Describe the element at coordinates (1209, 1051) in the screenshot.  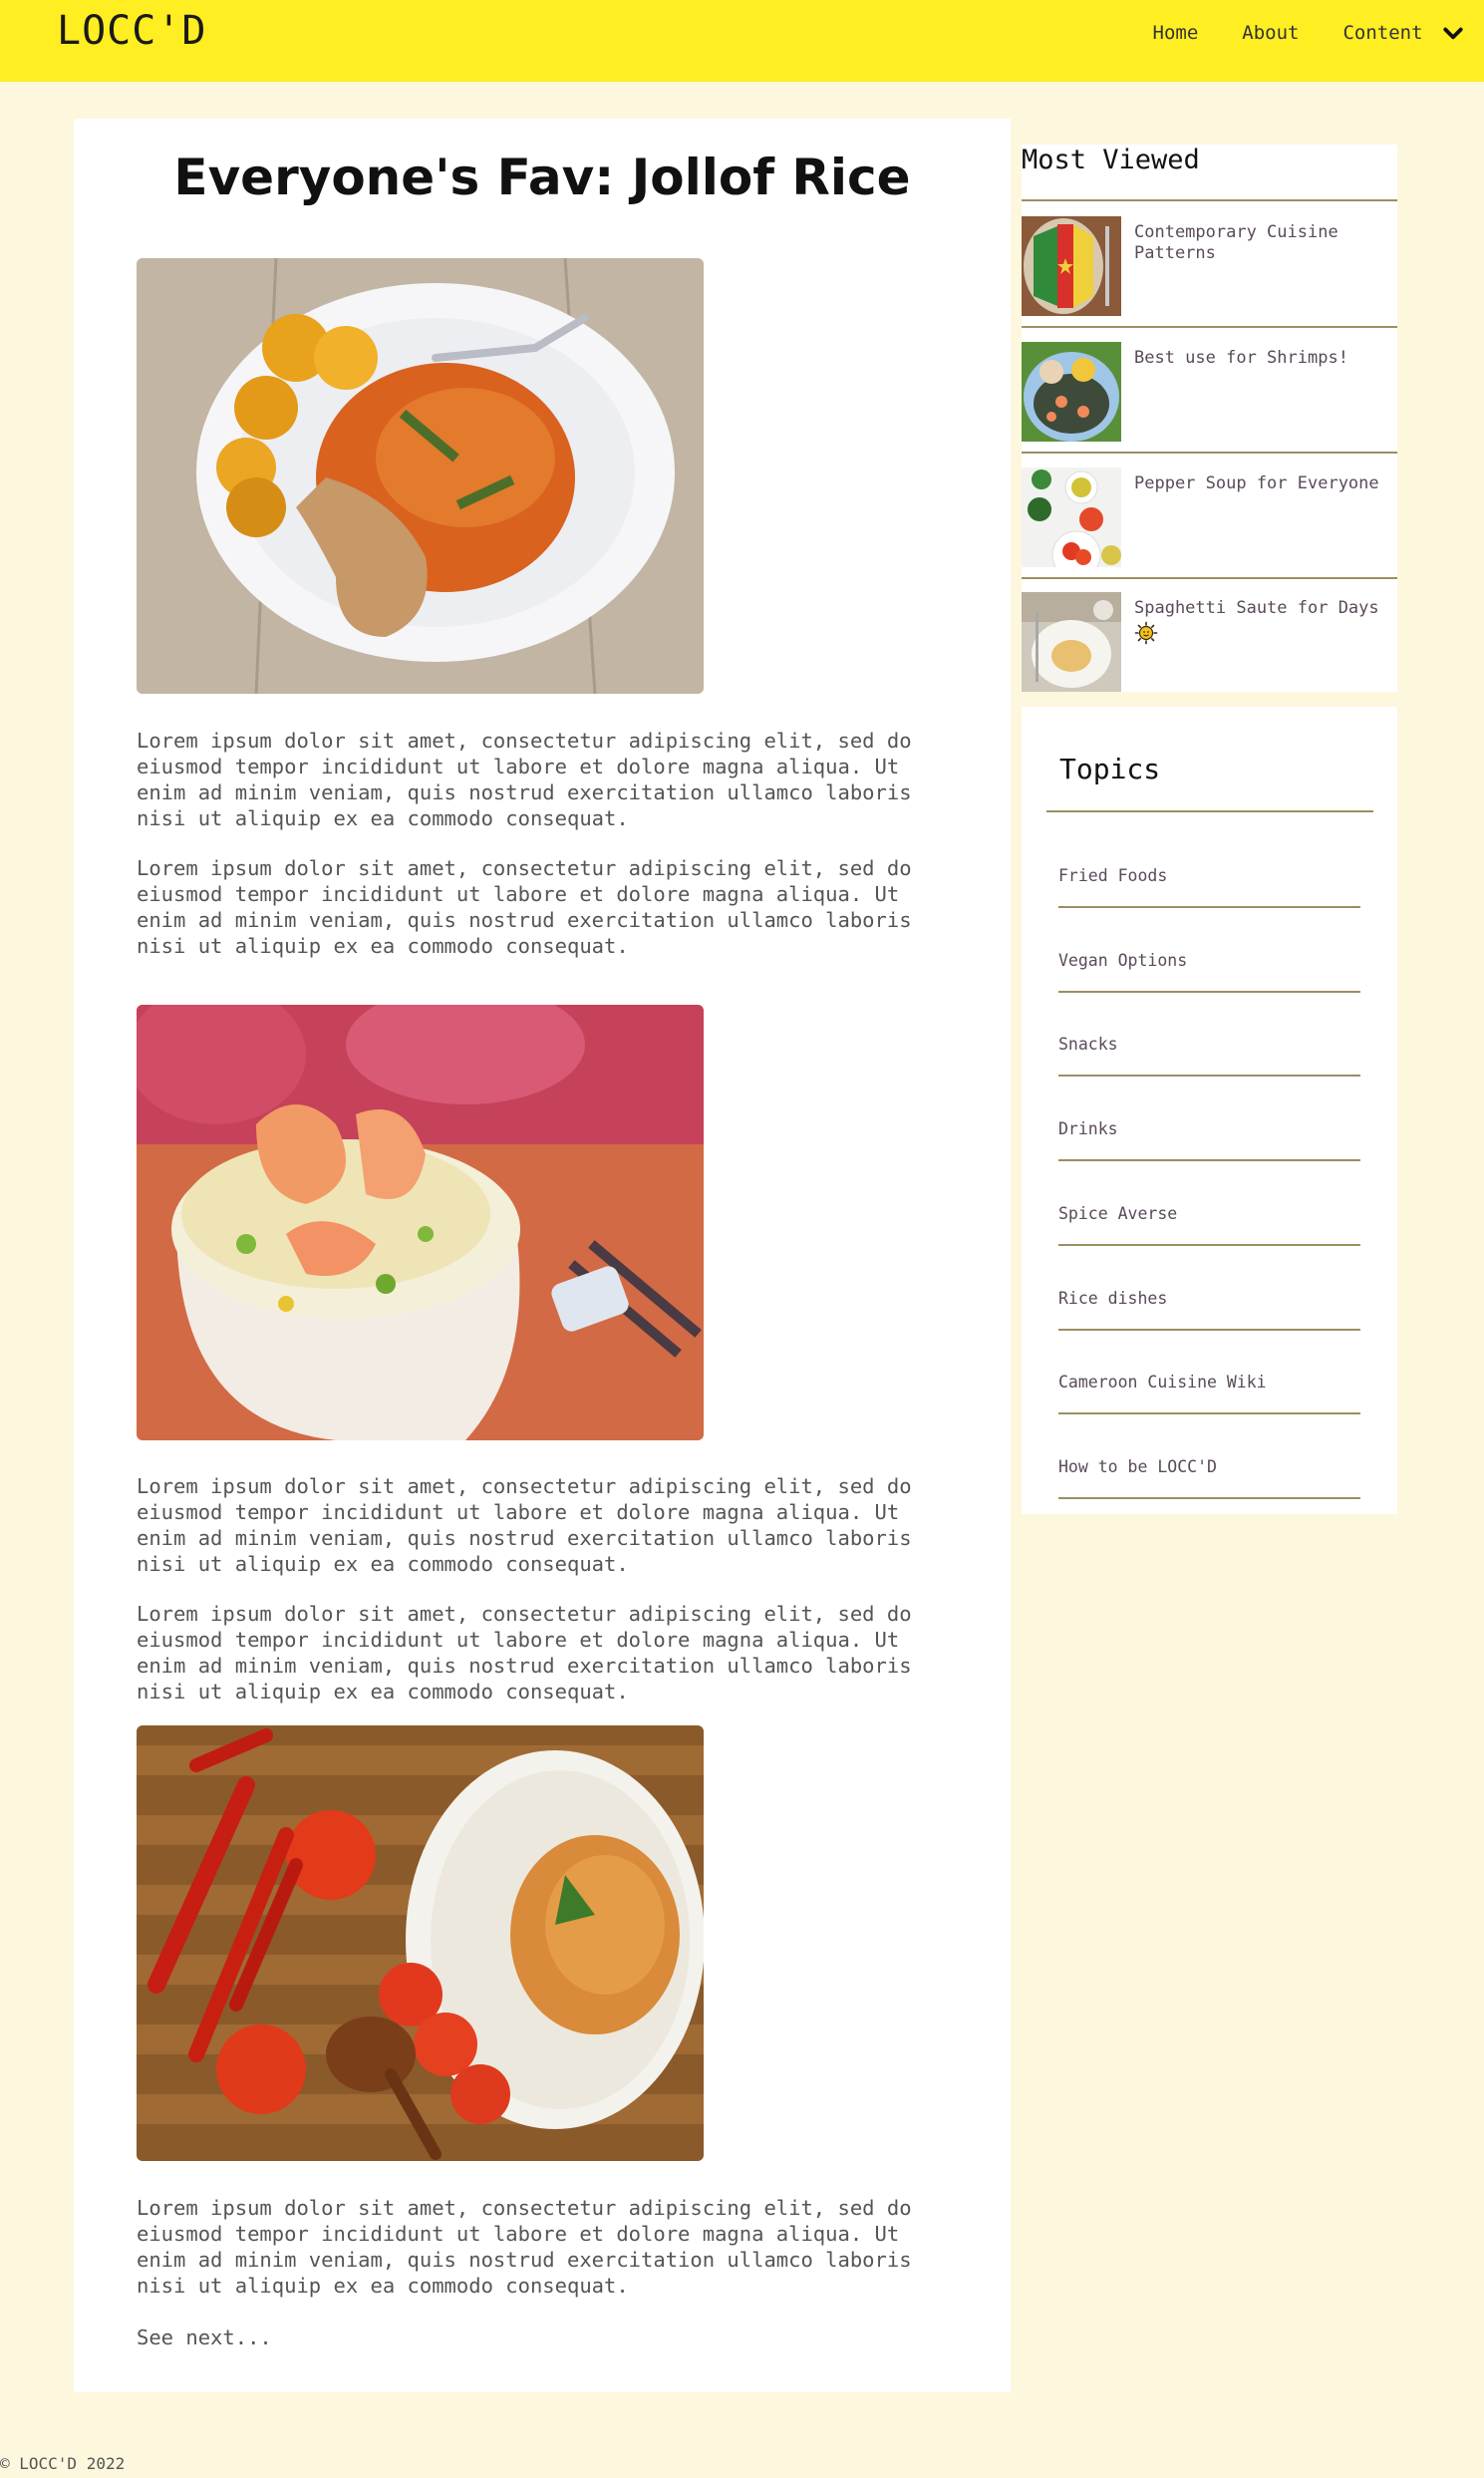
I see `topic-link: Snacks` at that location.